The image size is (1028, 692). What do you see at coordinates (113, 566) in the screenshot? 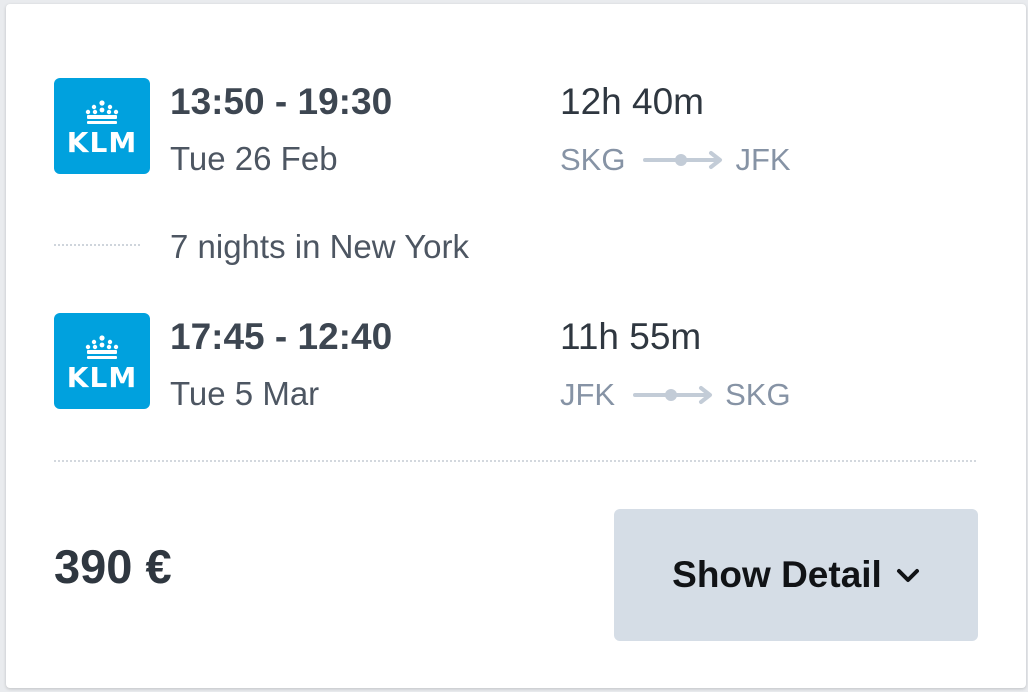
I see `price: 390 €` at bounding box center [113, 566].